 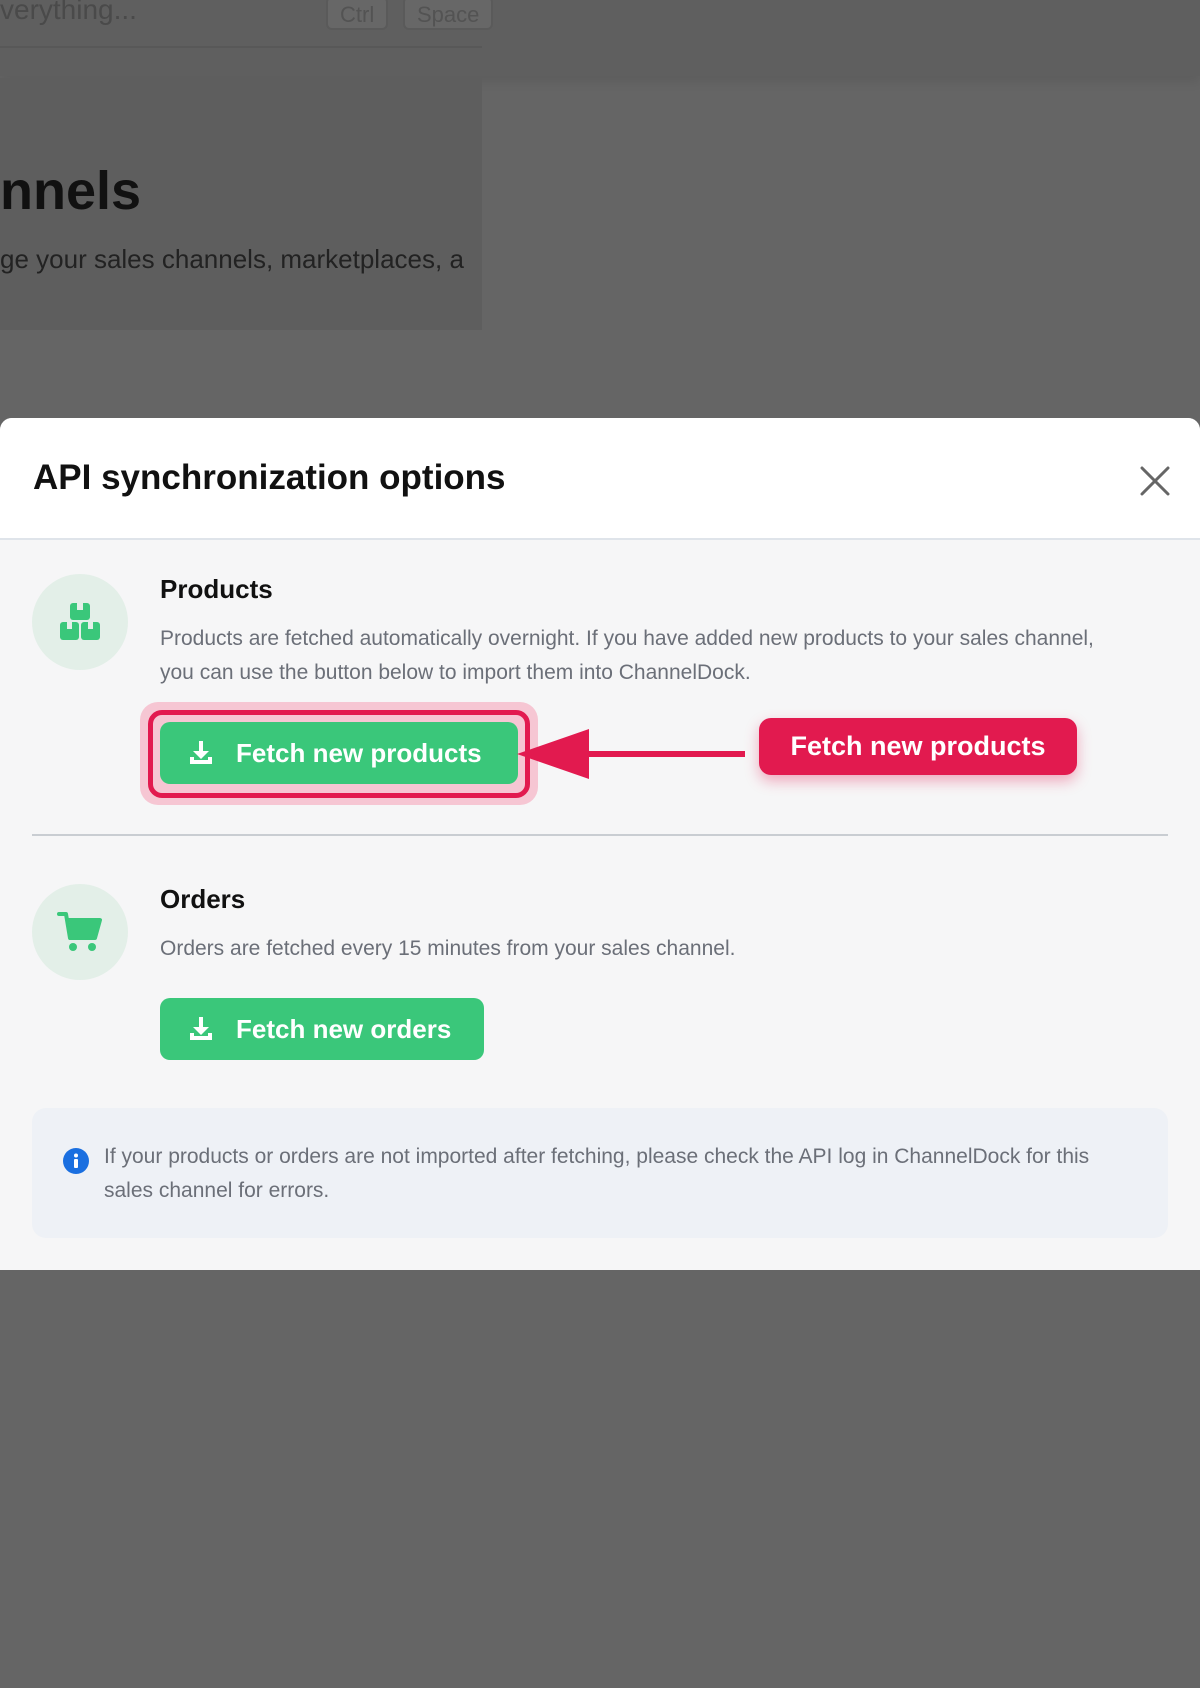 What do you see at coordinates (203, 899) in the screenshot?
I see `orders-title: Orders` at bounding box center [203, 899].